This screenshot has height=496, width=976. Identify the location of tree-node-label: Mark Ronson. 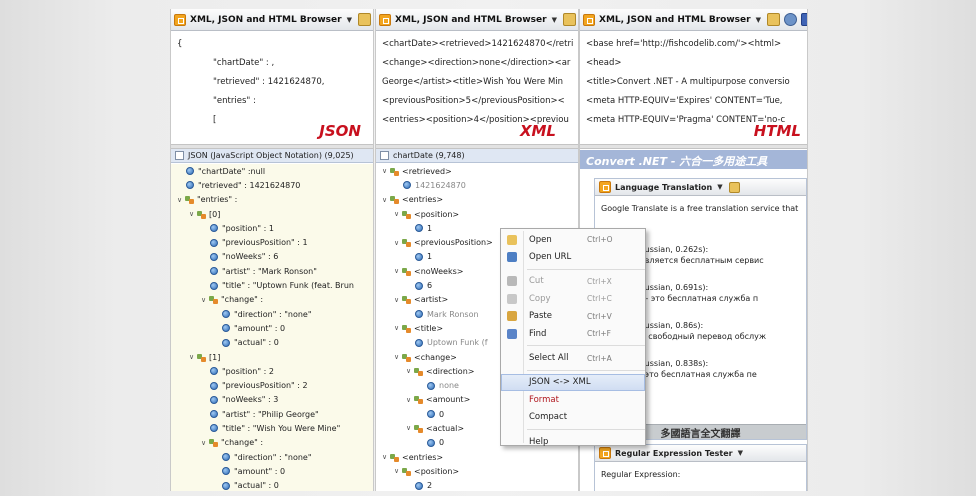
(453, 314).